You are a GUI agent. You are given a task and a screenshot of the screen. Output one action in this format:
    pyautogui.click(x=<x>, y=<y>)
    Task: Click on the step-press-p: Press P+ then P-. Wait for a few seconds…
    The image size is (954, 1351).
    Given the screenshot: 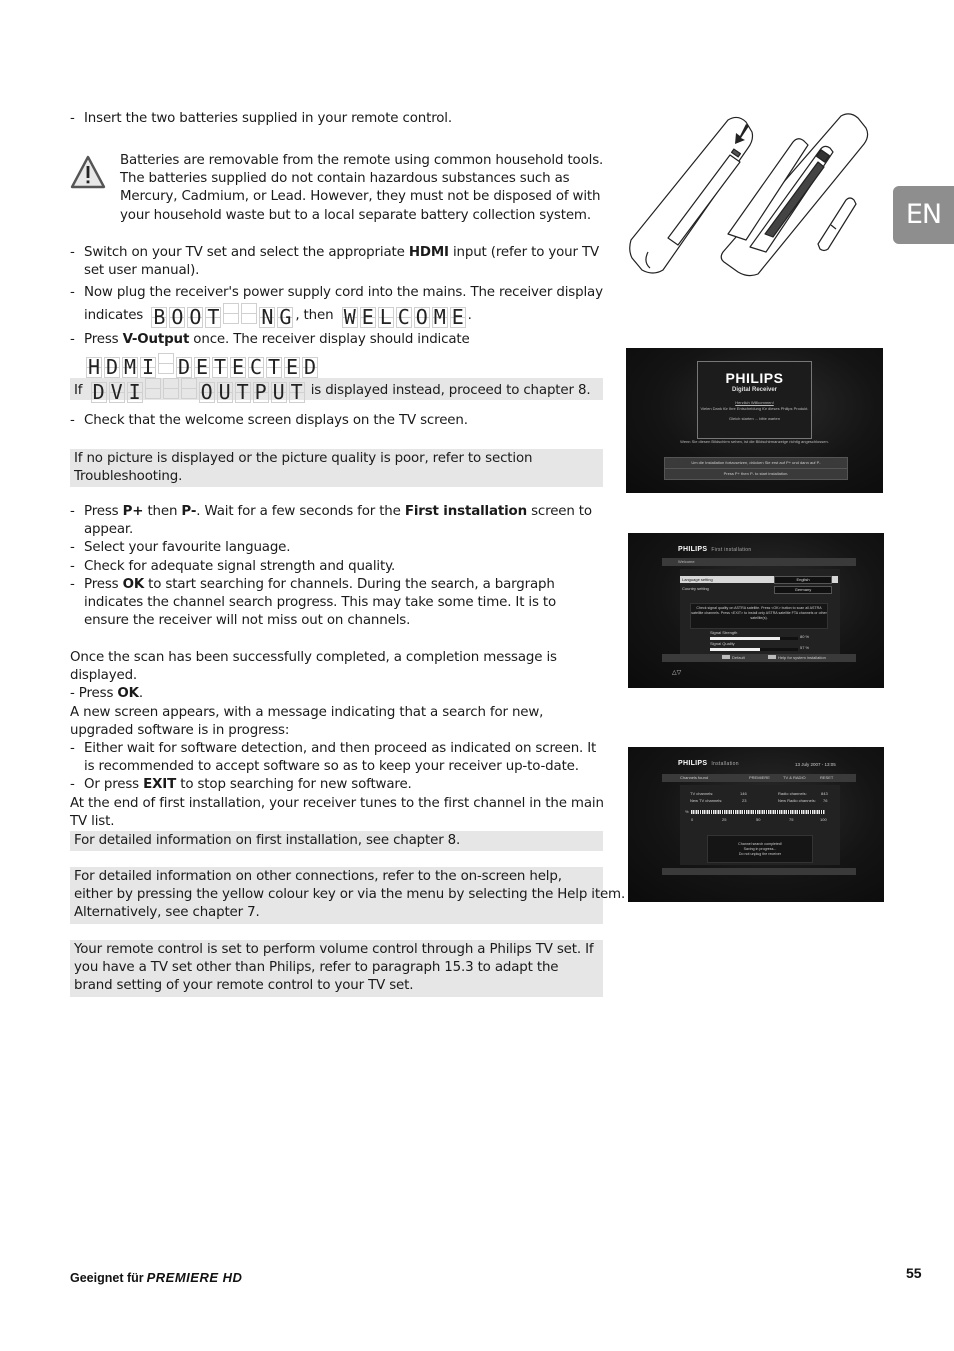 What is the action you would take?
    pyautogui.click(x=337, y=521)
    